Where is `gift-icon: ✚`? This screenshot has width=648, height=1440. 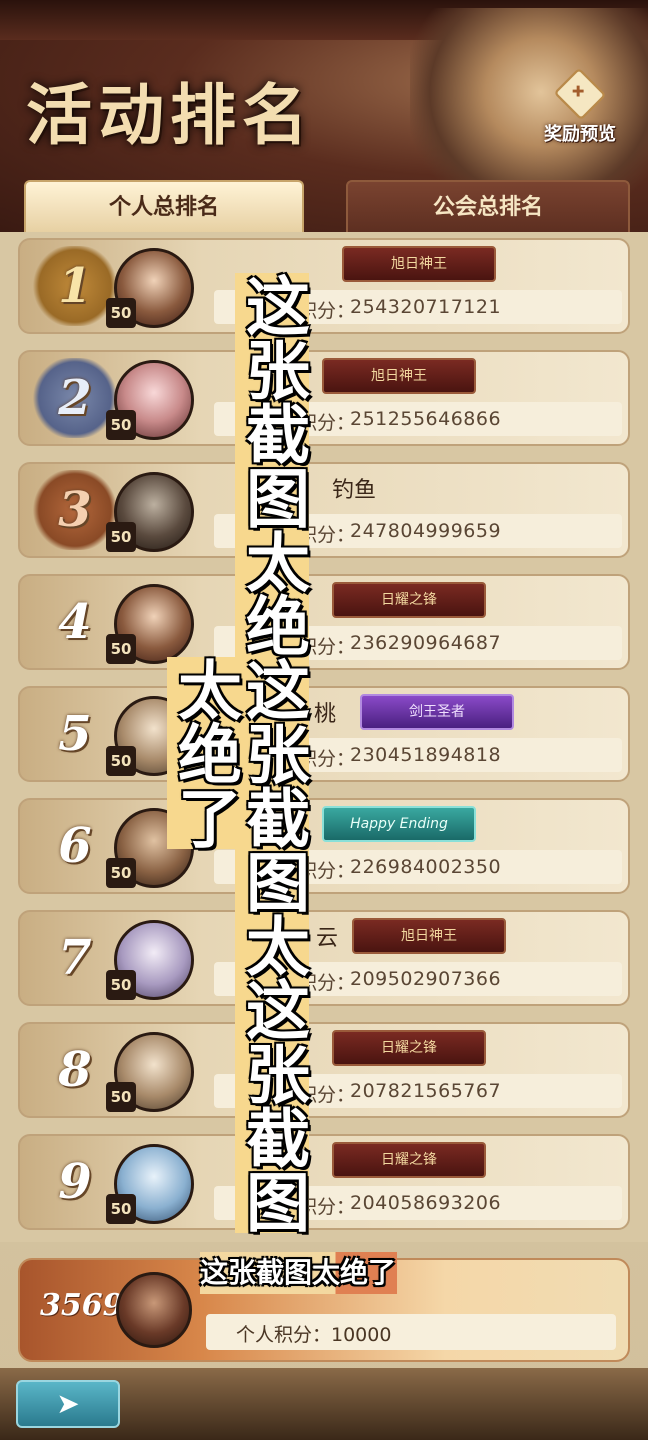 gift-icon: ✚ is located at coordinates (580, 94).